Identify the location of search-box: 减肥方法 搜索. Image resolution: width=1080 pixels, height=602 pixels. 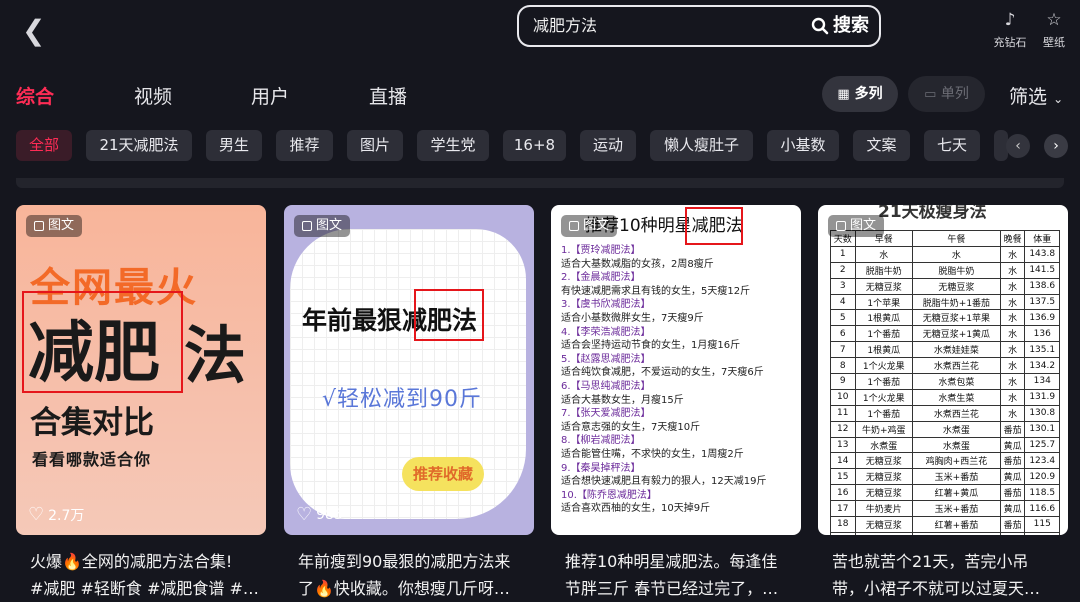
(699, 26).